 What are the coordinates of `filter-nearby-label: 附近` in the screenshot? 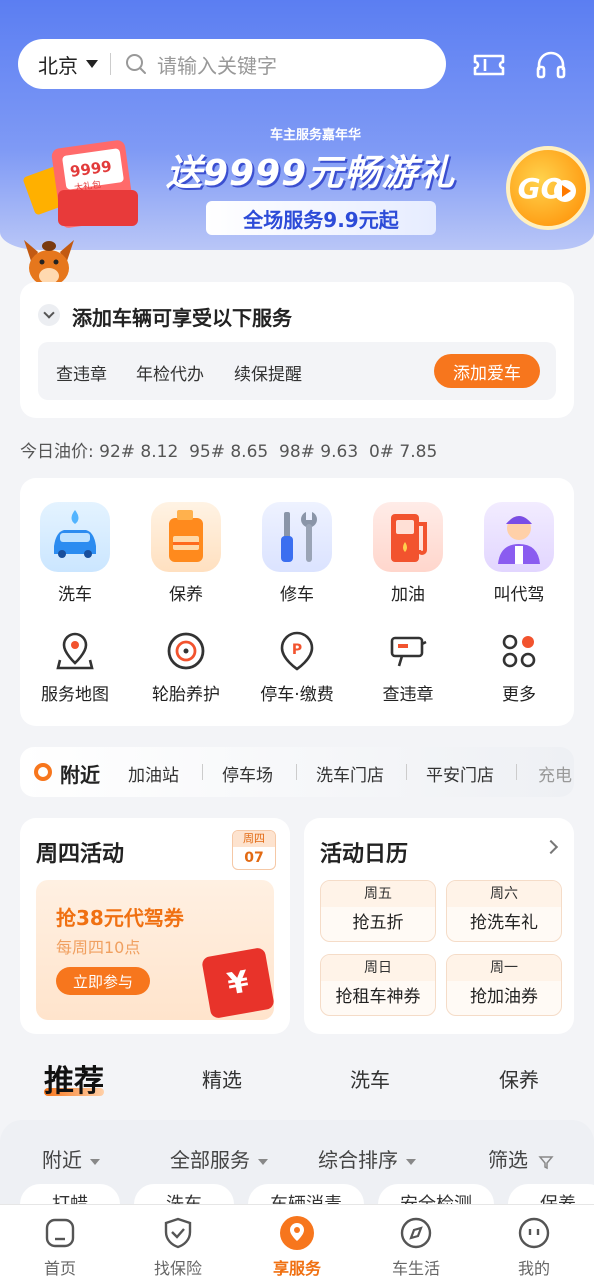 It's located at (62, 1160).